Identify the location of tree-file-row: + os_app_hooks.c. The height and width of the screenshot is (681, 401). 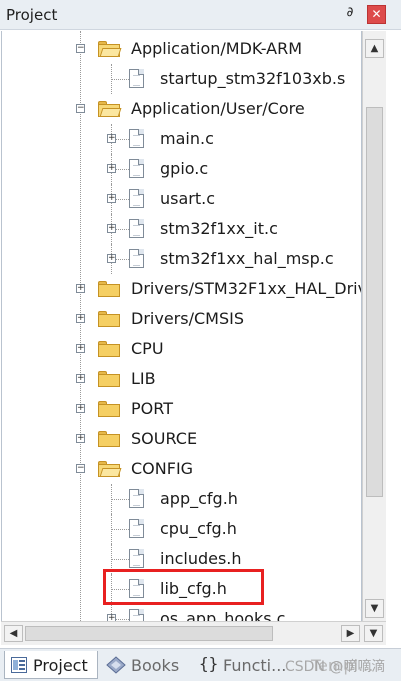
(181, 612).